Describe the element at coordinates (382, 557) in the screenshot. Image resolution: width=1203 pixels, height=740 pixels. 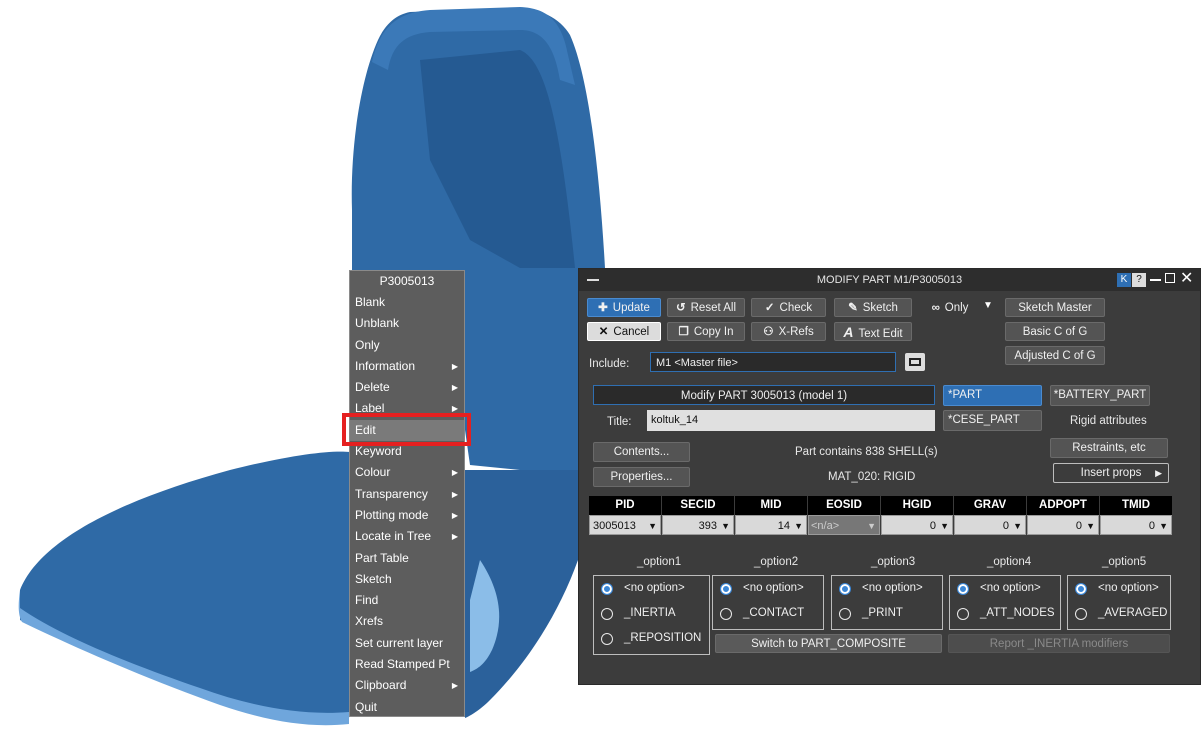
I see `menu-item-label: Part Table` at that location.